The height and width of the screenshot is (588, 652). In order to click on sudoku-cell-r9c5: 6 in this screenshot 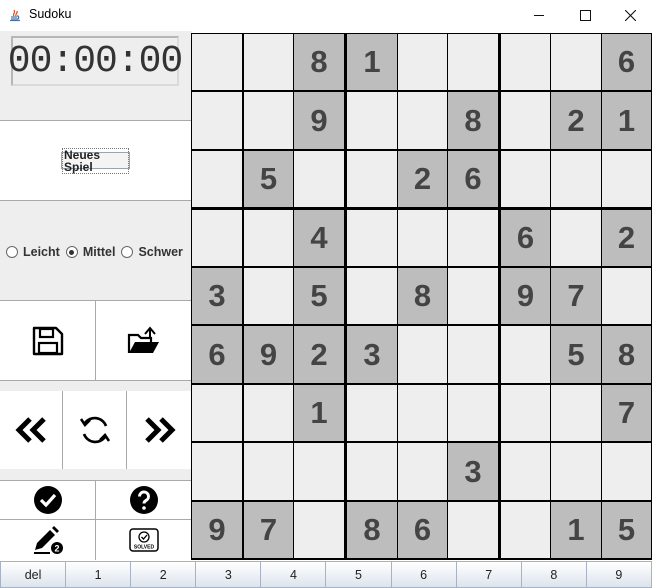, I will do `click(422, 530)`.